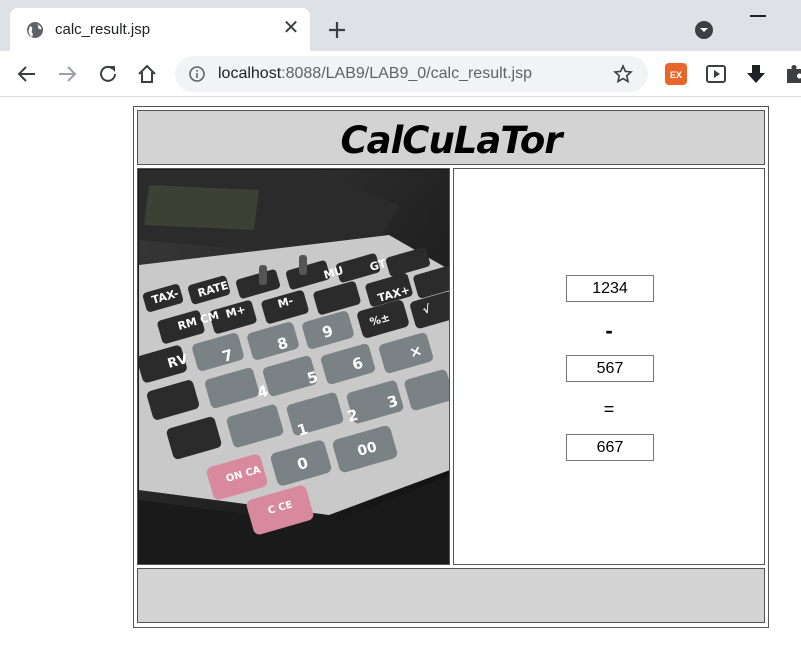 The image size is (801, 660). I want to click on page-title: CalCuLaTor, so click(451, 140).